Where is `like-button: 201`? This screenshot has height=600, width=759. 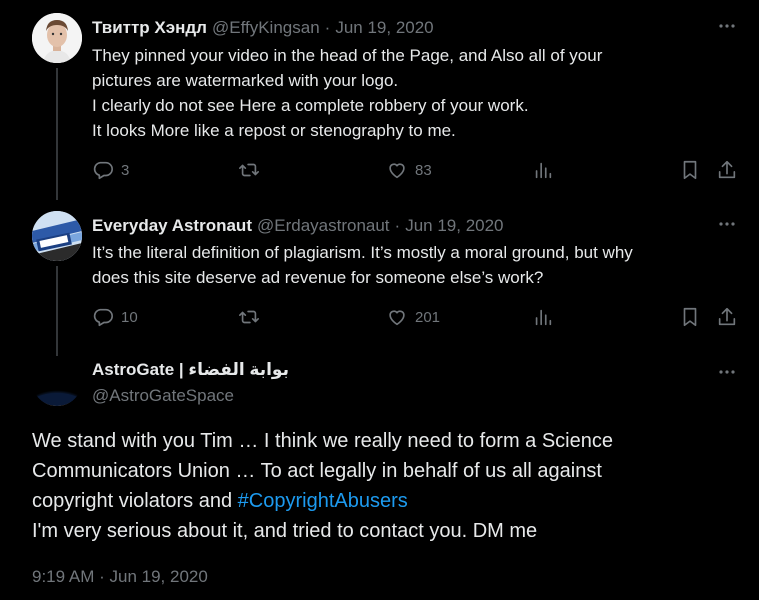 like-button: 201 is located at coordinates (413, 317).